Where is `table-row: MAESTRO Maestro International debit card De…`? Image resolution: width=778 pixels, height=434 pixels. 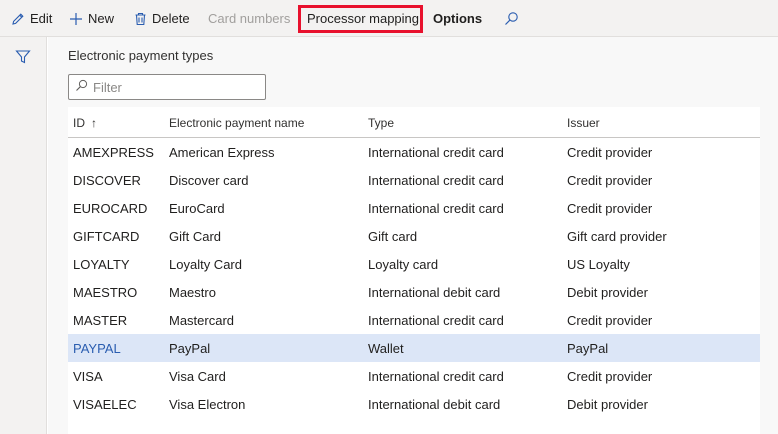
table-row: MAESTRO Maestro International debit card De… is located at coordinates (414, 292).